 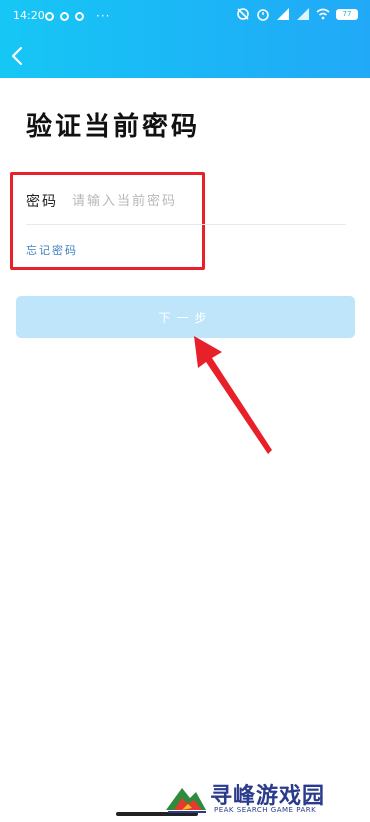 I want to click on chevron-left-icon, so click(x=17, y=56).